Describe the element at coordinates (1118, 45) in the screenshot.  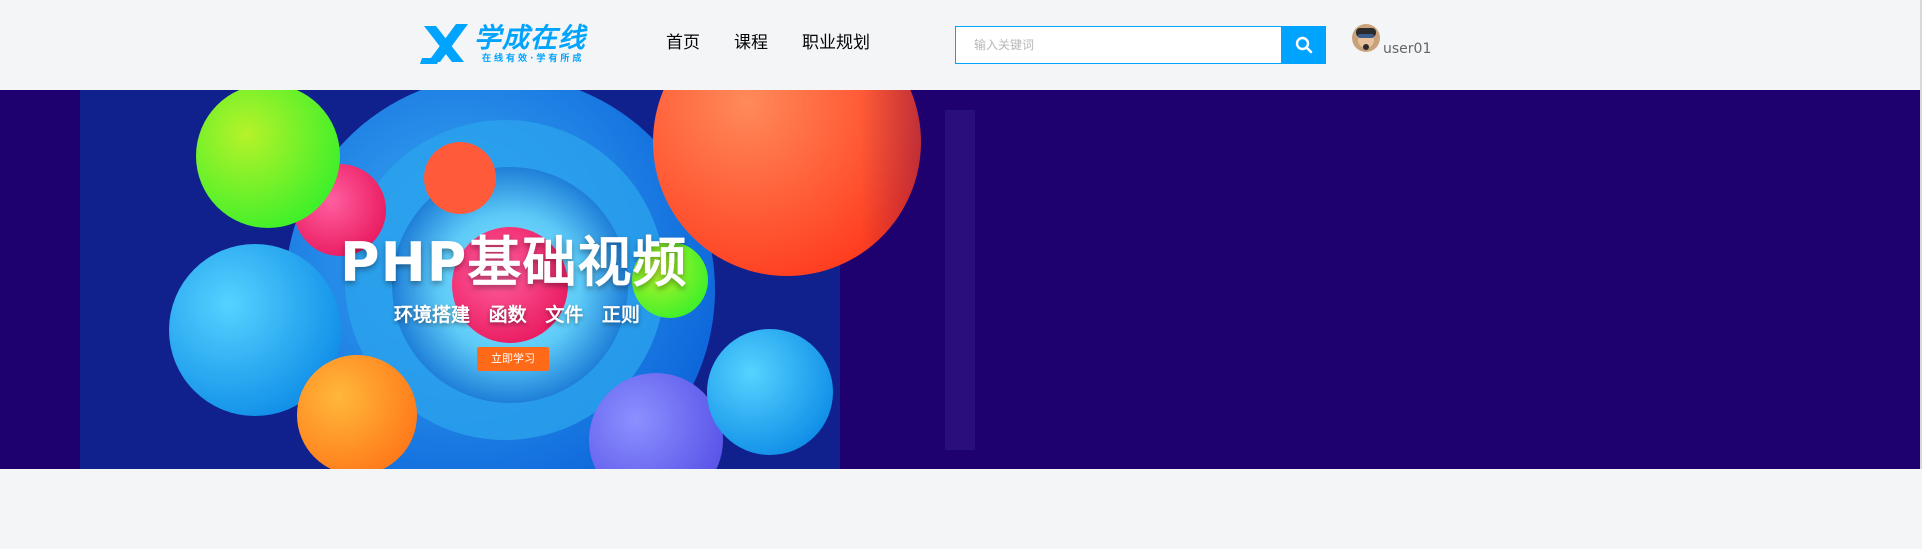
I see `search-input` at that location.